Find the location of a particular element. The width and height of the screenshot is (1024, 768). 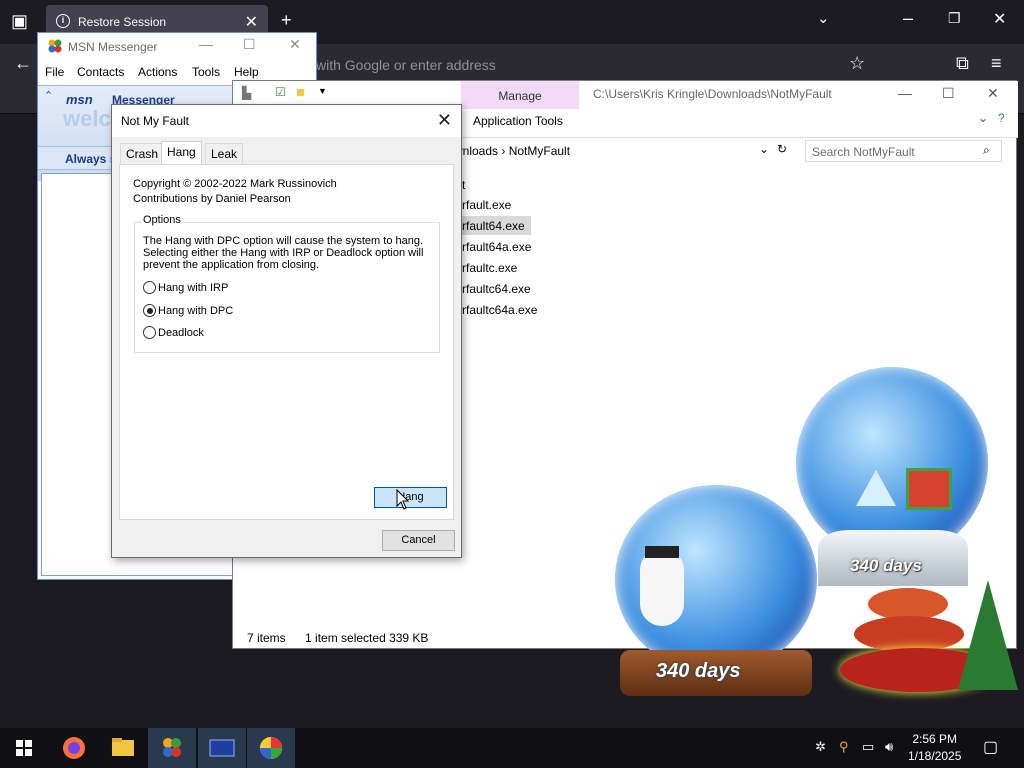

start-button is located at coordinates (24, 748).